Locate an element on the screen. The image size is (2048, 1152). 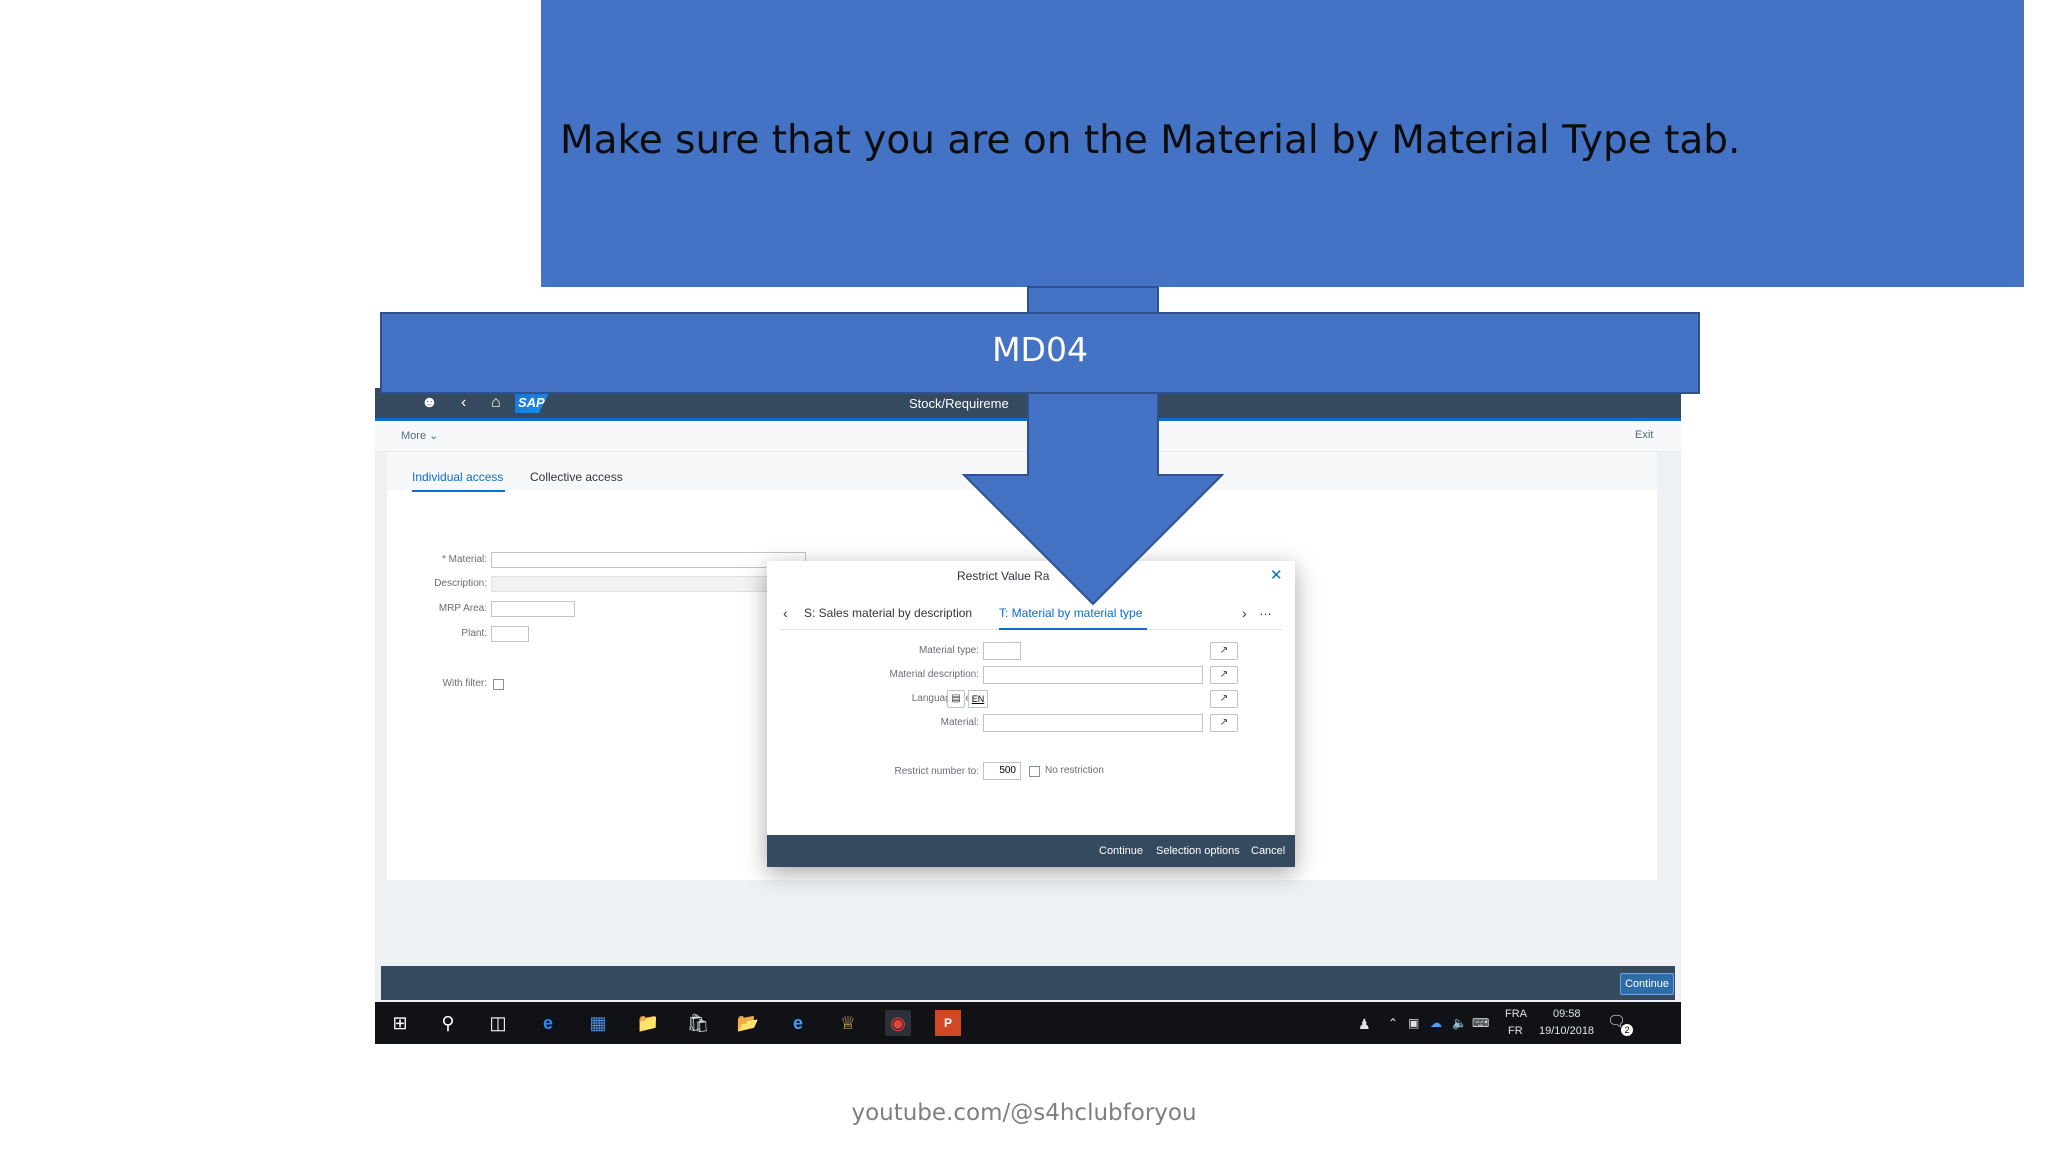
down-arrow-overlay is located at coordinates (1093, 446).